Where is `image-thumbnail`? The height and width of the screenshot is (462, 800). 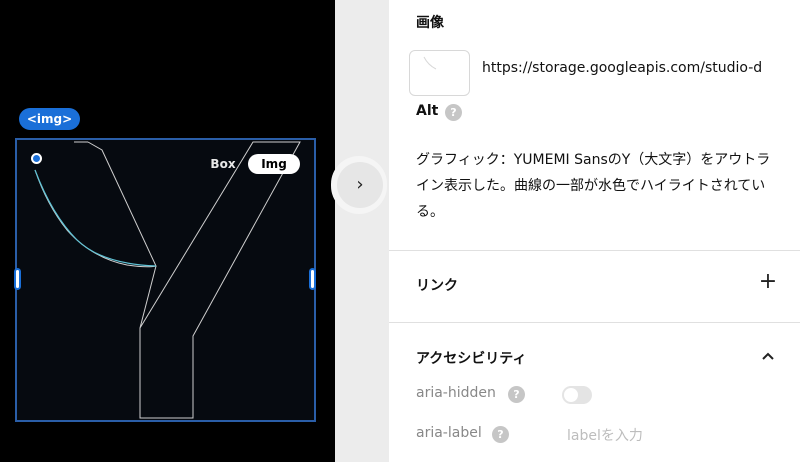
image-thumbnail is located at coordinates (439, 73).